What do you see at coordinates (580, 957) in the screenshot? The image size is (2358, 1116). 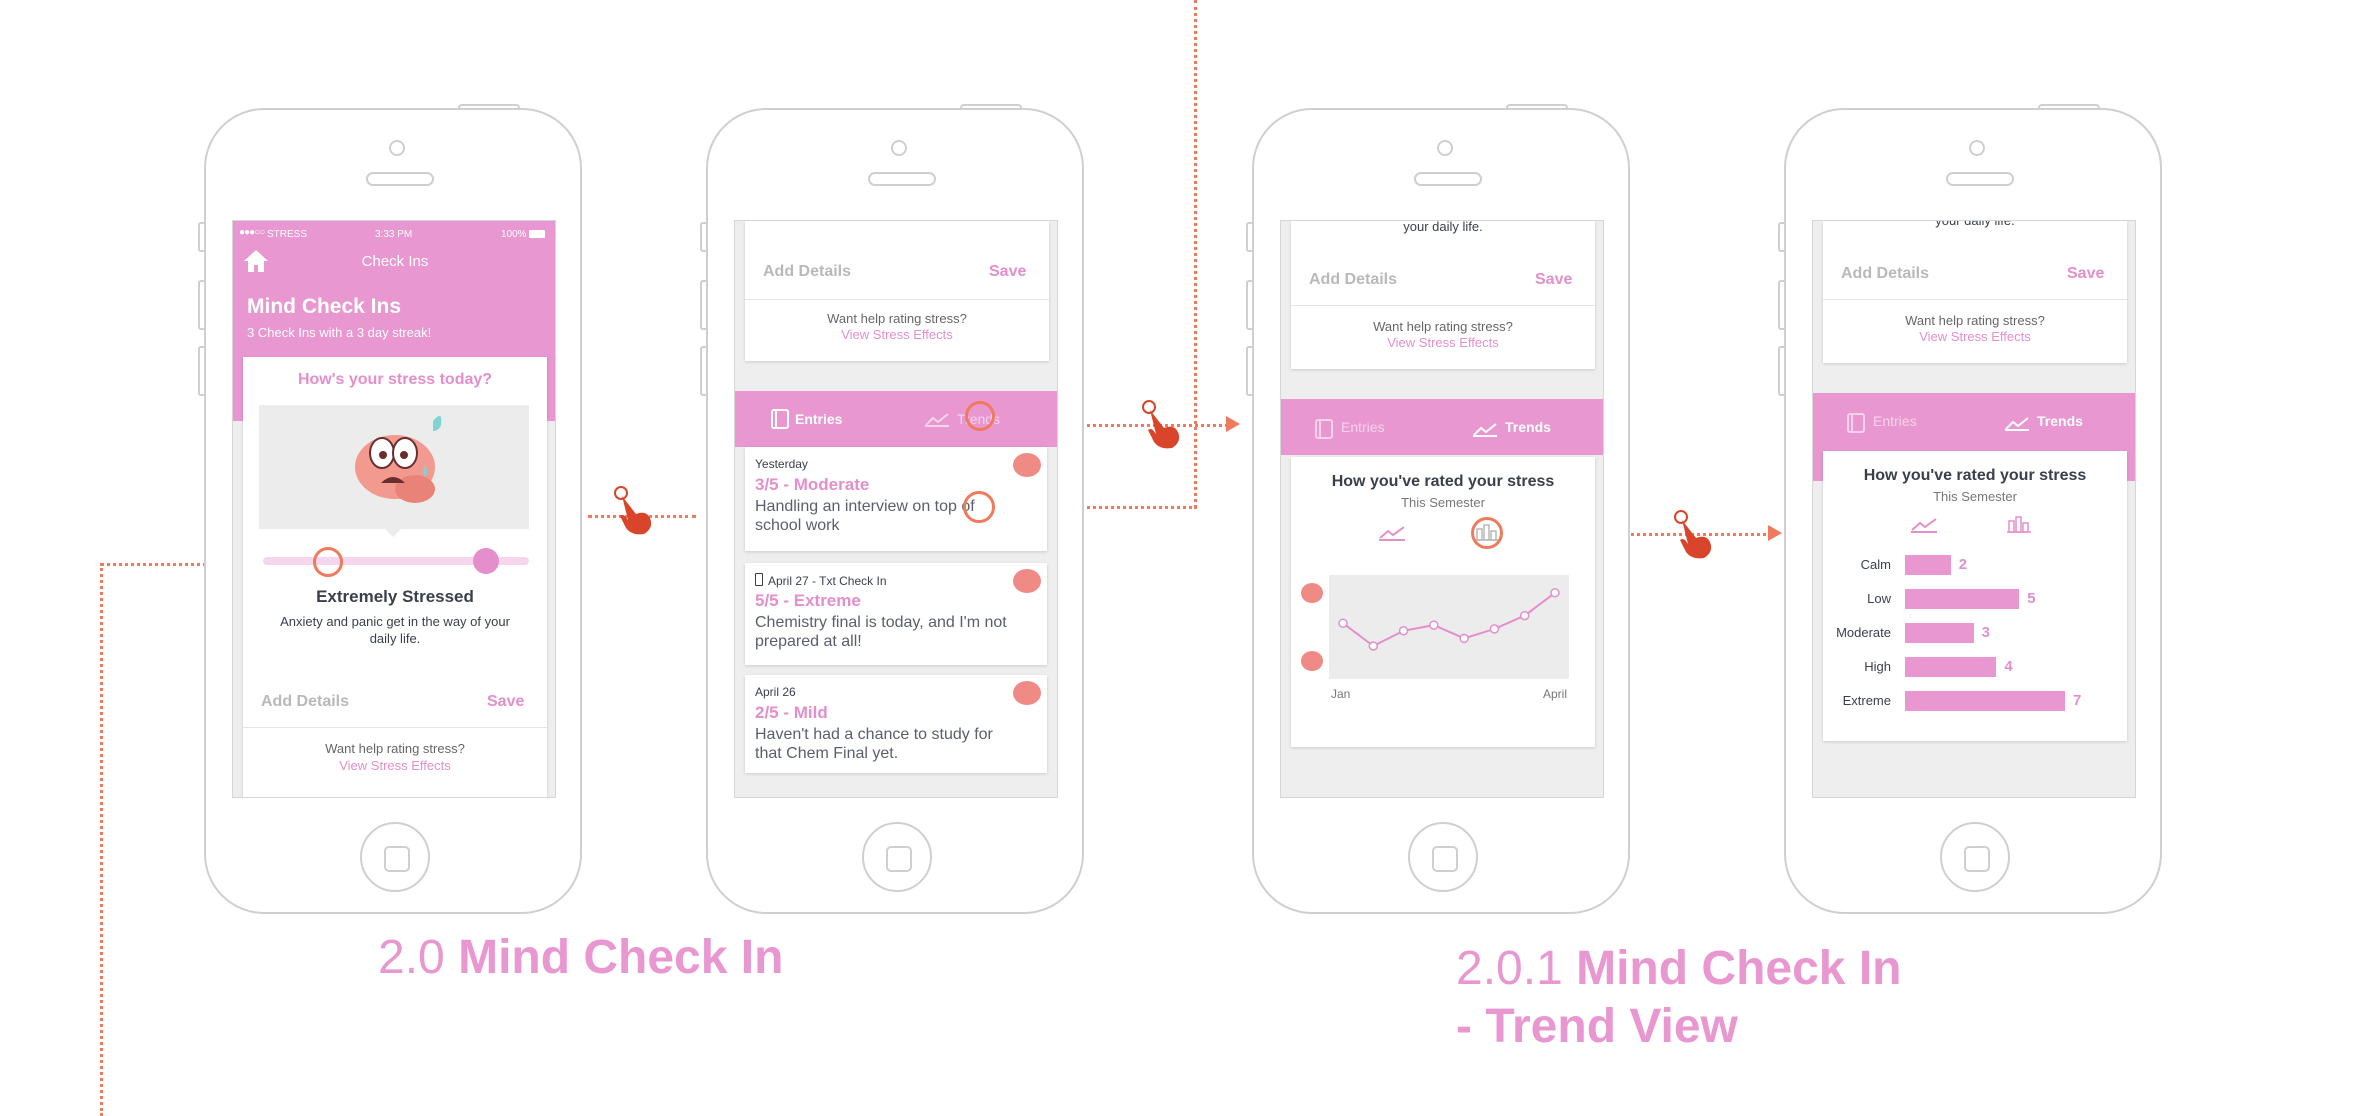 I see `caption-mind-check-in: 2.0 Mind Check In` at bounding box center [580, 957].